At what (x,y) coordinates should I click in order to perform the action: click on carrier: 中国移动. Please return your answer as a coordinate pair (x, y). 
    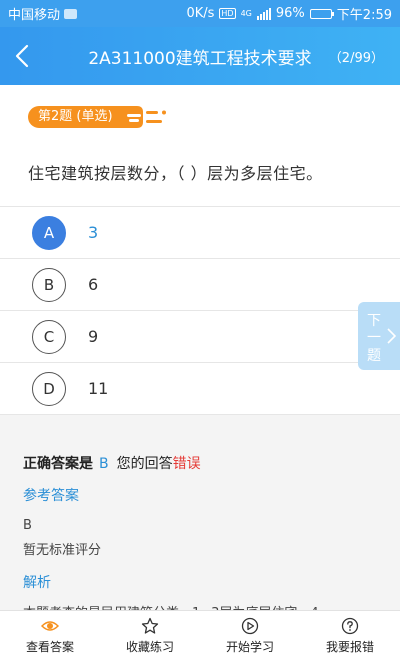
    Looking at the image, I should click on (43, 13).